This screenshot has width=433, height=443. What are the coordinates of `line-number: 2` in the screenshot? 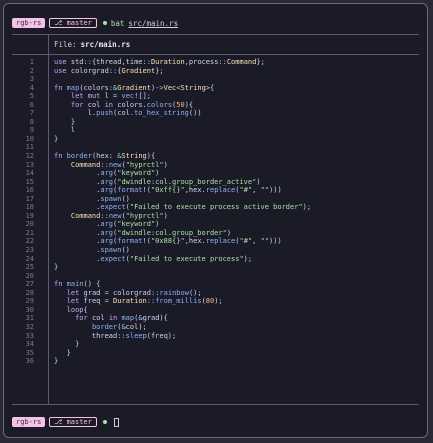 It's located at (31, 70).